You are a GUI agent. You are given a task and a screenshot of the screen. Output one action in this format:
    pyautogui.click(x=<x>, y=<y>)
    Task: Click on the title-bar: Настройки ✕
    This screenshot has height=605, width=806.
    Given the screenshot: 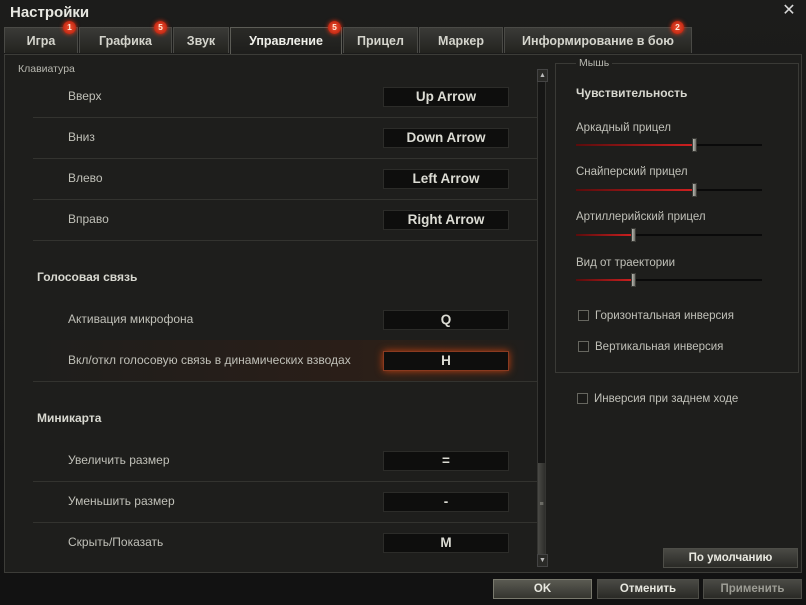 What is the action you would take?
    pyautogui.click(x=403, y=12)
    